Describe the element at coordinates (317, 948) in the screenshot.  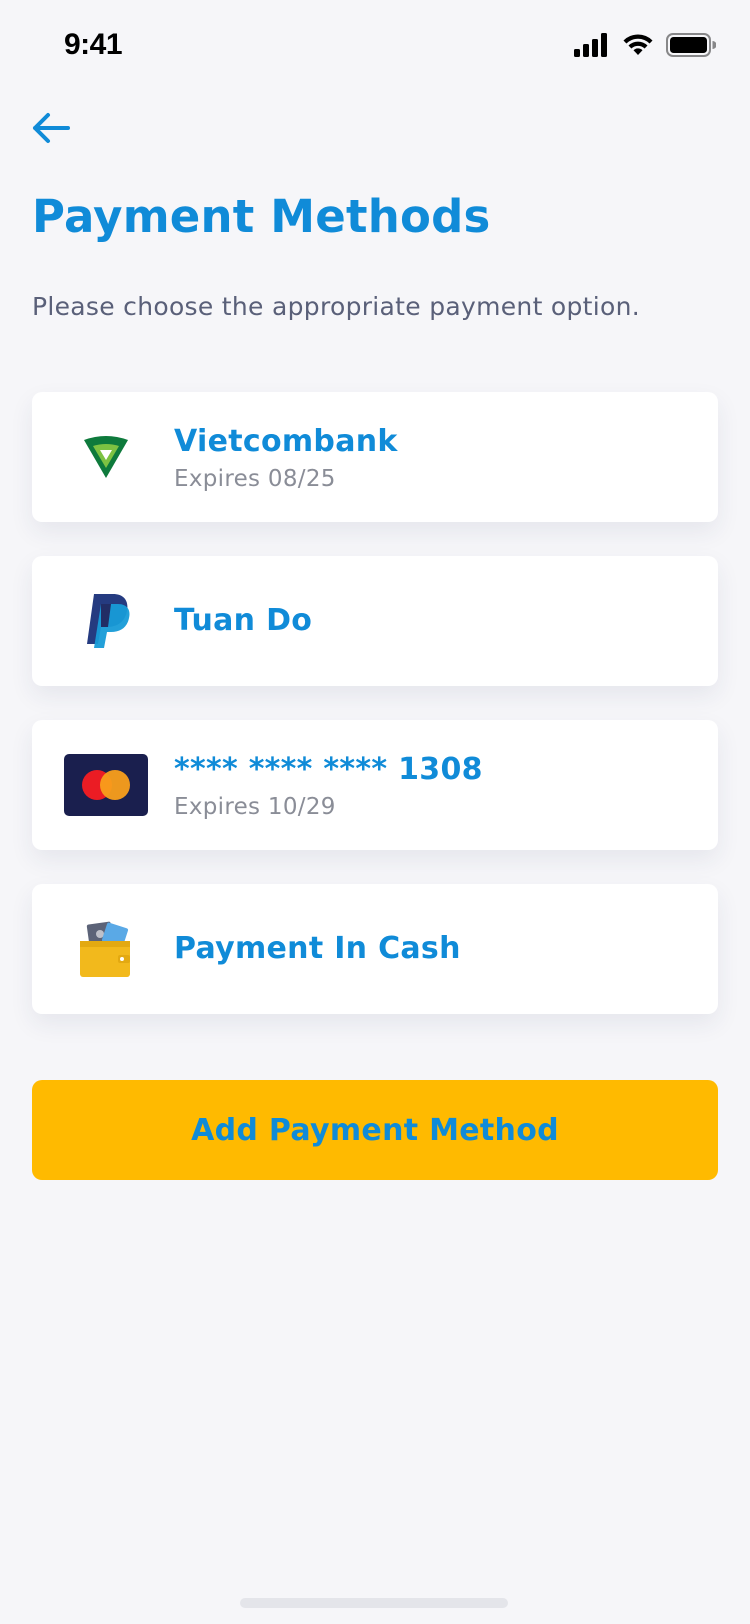
I see `method-name: Payment In Cash` at that location.